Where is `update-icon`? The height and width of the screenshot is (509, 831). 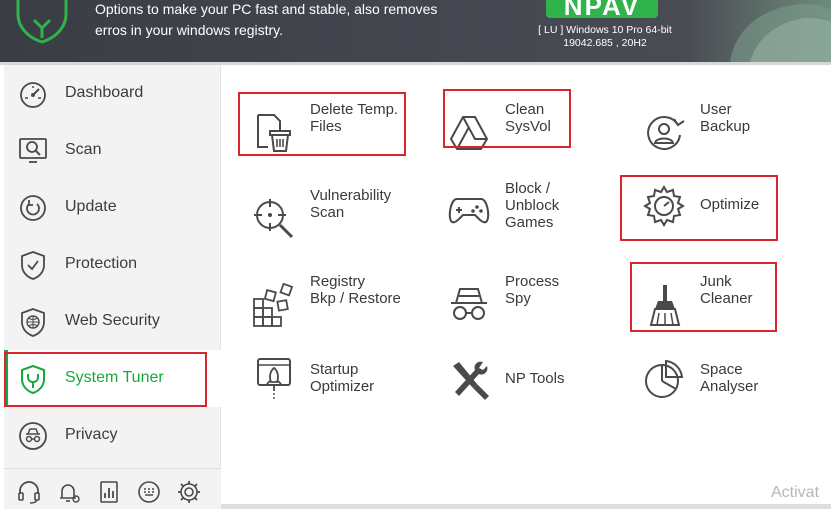
update-icon is located at coordinates (33, 208).